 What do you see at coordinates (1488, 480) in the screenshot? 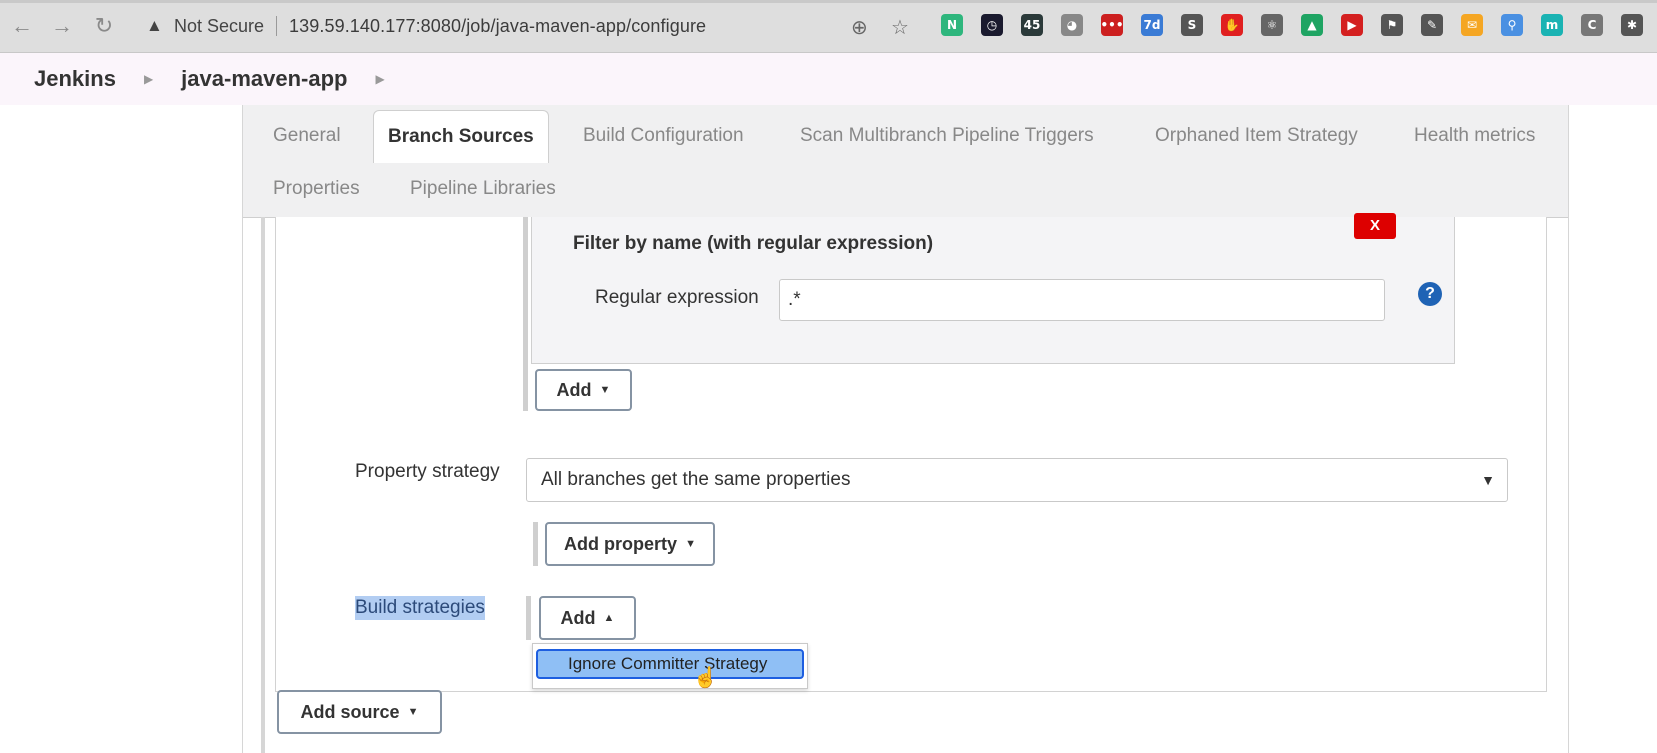
I see `chevron-down-icon: ▼` at bounding box center [1488, 480].